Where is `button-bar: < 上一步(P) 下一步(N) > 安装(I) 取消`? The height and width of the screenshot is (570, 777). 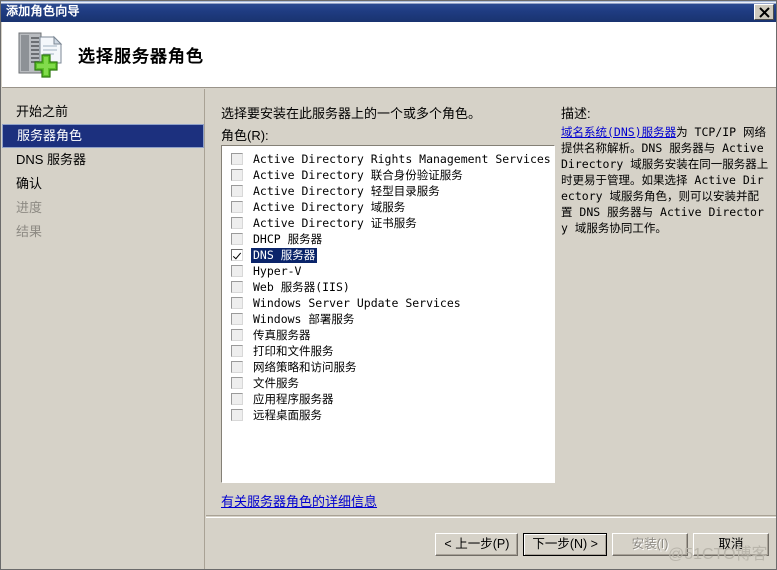
button-bar: < 上一步(P) 下一步(N) > 安装(I) 取消 is located at coordinates (491, 543).